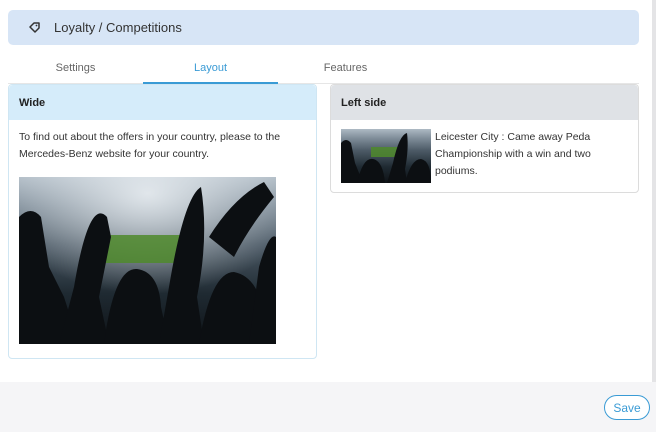 The height and width of the screenshot is (432, 656). Describe the element at coordinates (345, 70) in the screenshot. I see `tab-features: Features` at that location.